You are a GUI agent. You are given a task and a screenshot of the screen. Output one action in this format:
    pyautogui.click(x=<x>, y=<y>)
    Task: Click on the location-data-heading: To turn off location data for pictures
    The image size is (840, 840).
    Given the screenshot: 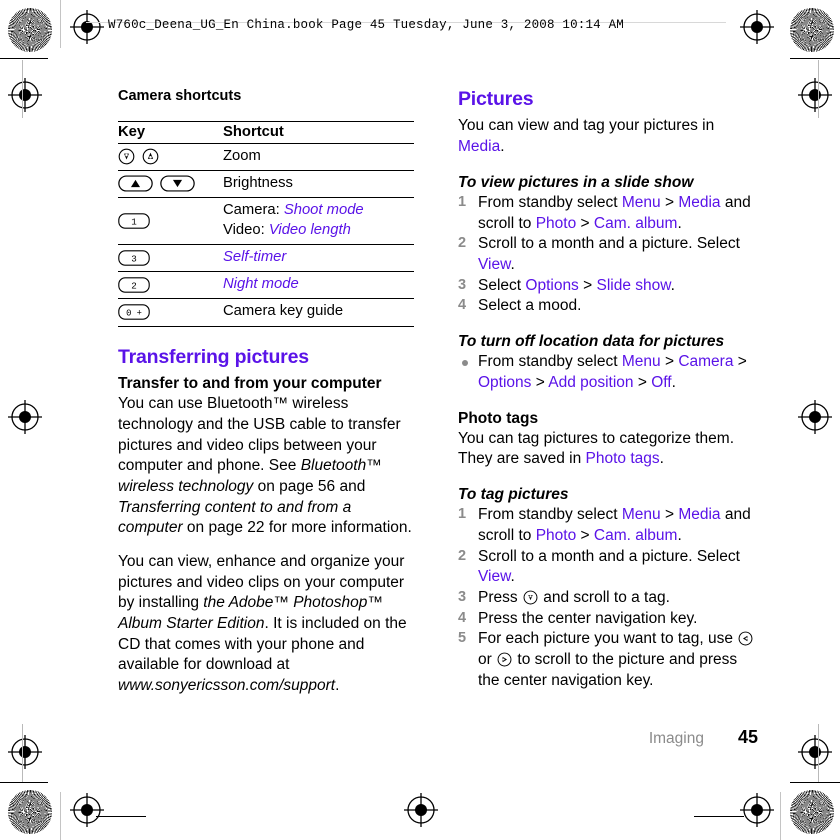 What is the action you would take?
    pyautogui.click(x=591, y=342)
    